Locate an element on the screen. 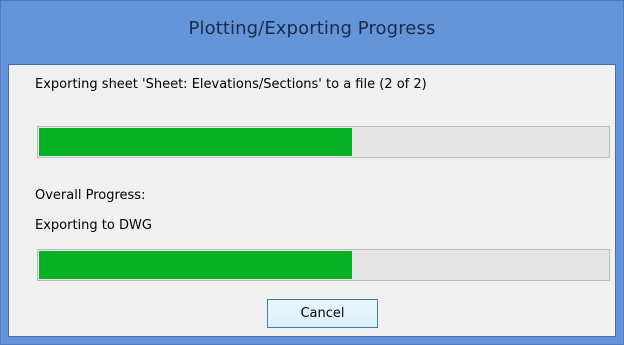 Image resolution: width=624 pixels, height=345 pixels. sheet-progress-fill is located at coordinates (195, 142).